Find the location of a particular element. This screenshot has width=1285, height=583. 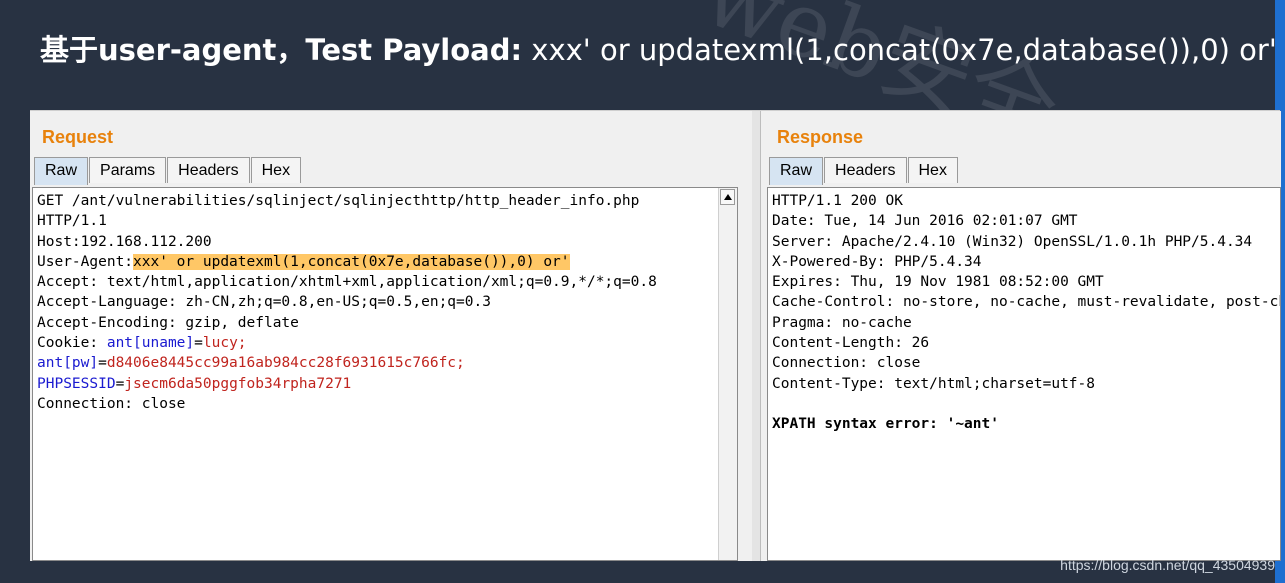

request-tab-raw: Raw is located at coordinates (61, 171).